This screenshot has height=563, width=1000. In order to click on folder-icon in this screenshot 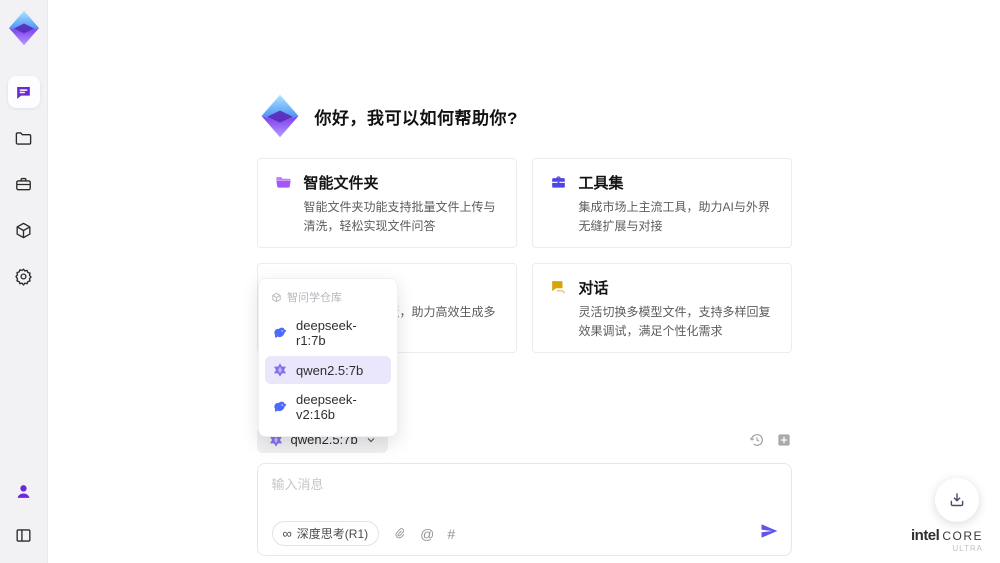, I will do `click(23, 138)`.